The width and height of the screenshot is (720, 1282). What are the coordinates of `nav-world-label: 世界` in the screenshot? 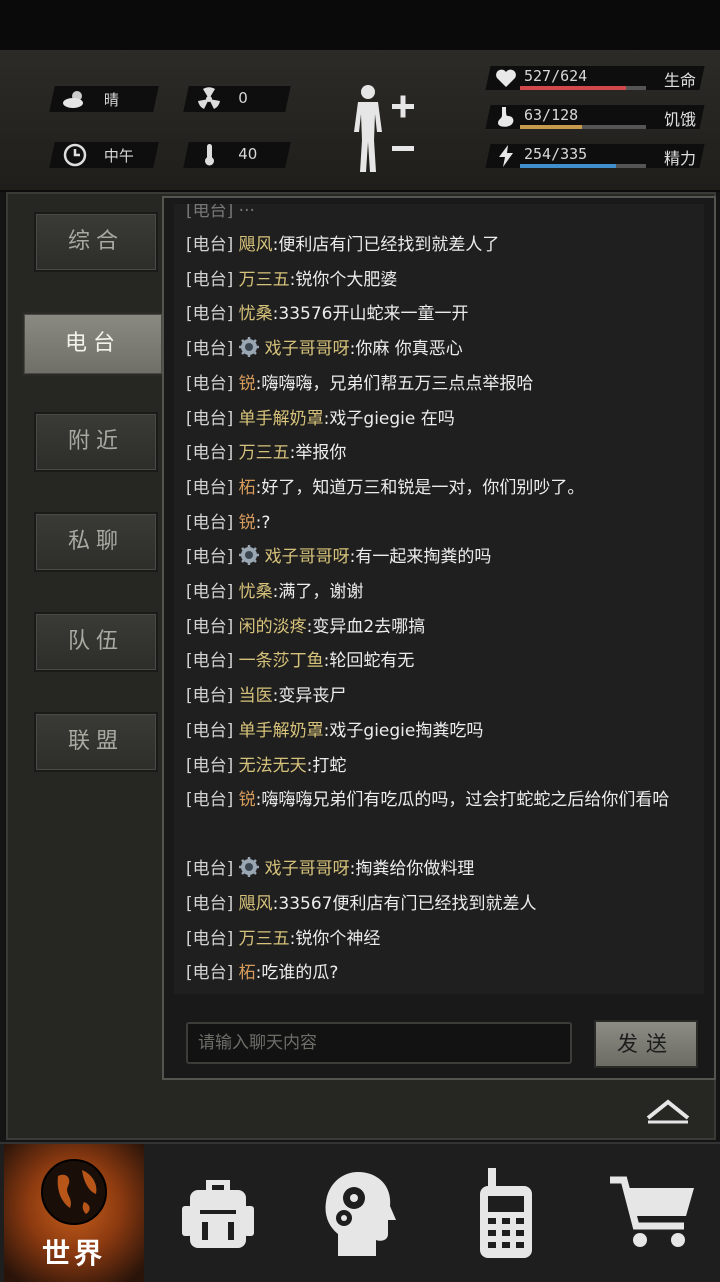 It's located at (73, 1253).